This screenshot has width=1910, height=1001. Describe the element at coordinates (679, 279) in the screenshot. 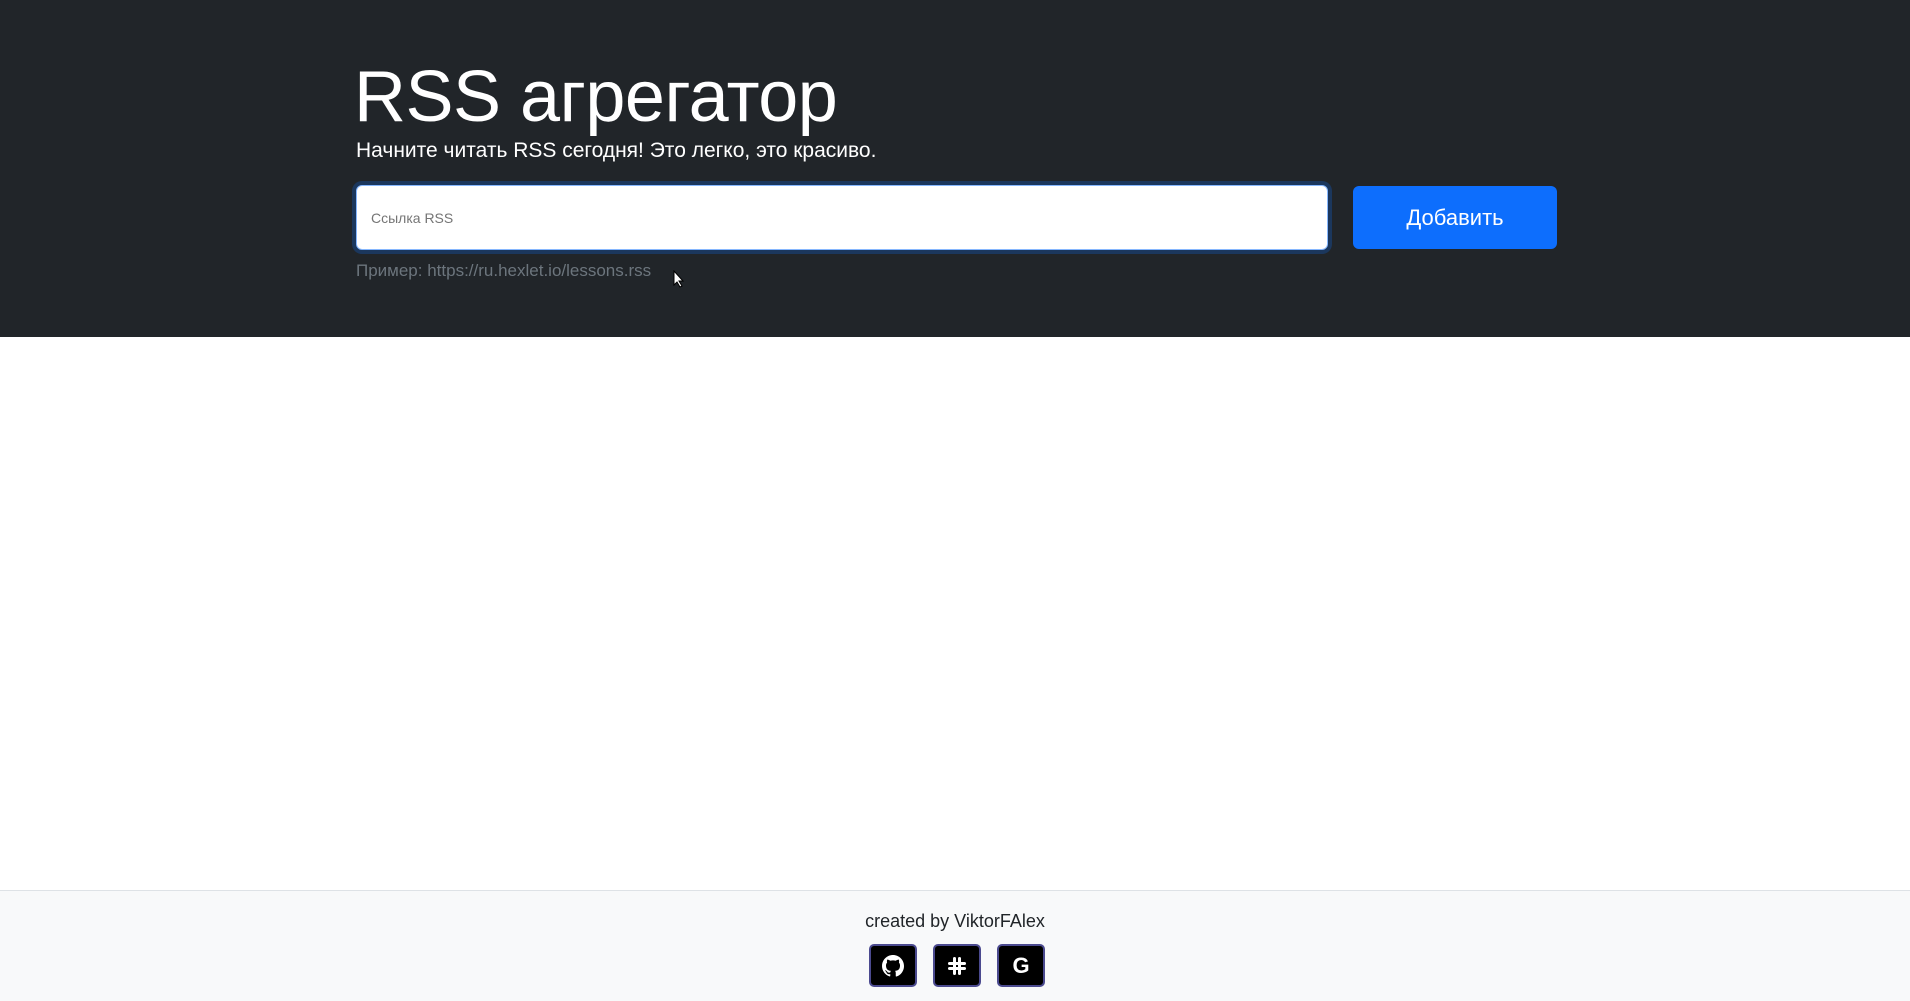

I see `mouse-cursor-icon` at that location.